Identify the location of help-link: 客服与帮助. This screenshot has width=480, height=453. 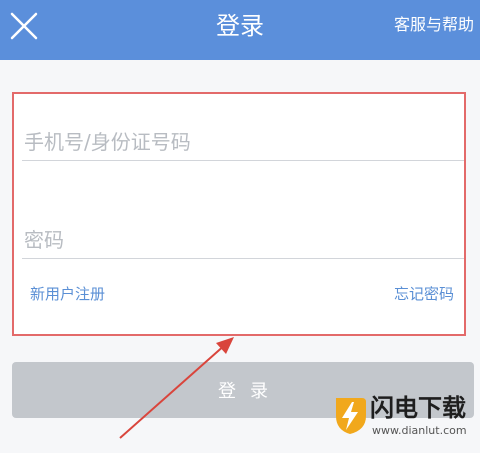
(437, 25).